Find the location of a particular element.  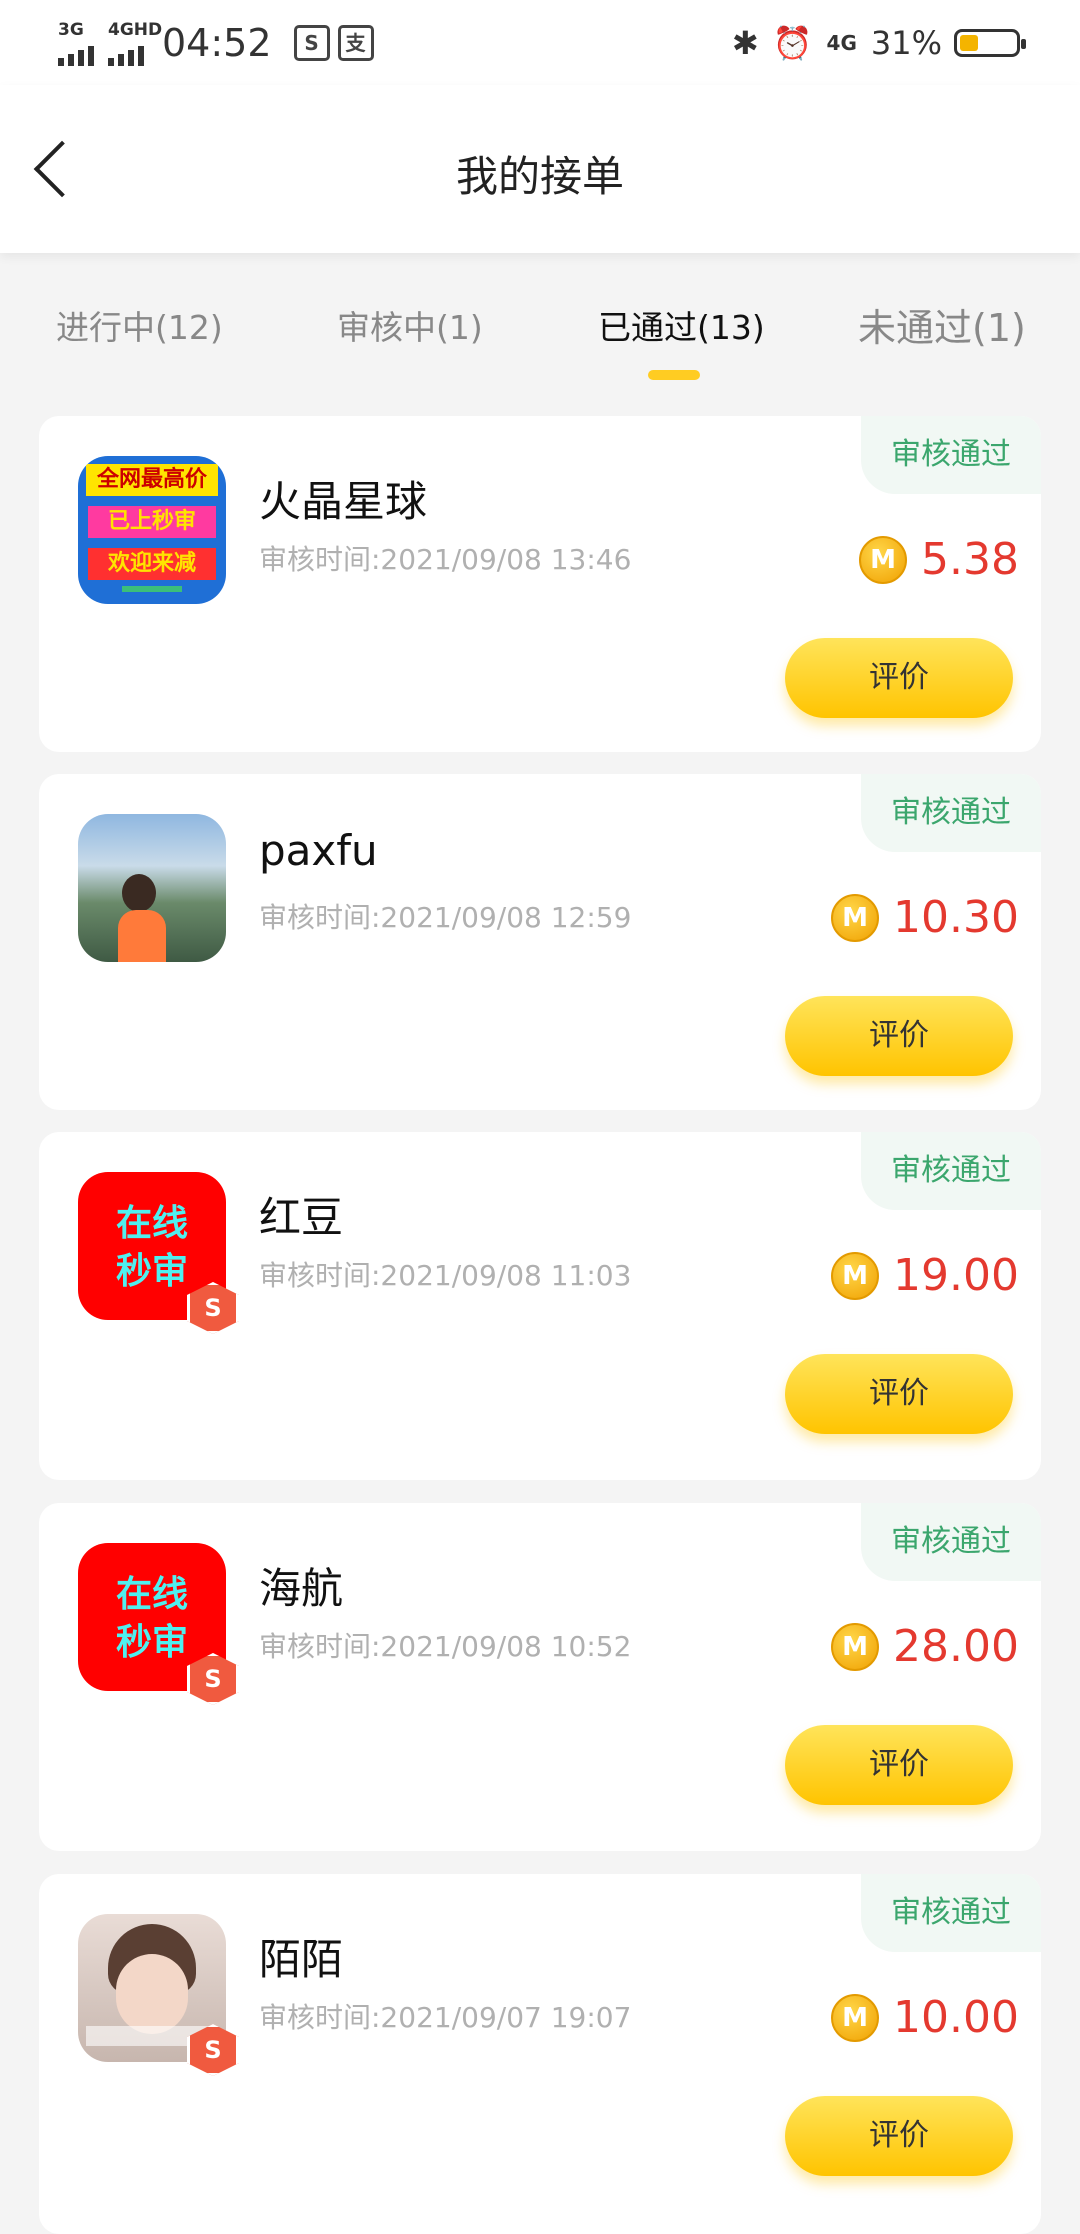

thumb-text-1: 全网最高价 is located at coordinates (152, 480).